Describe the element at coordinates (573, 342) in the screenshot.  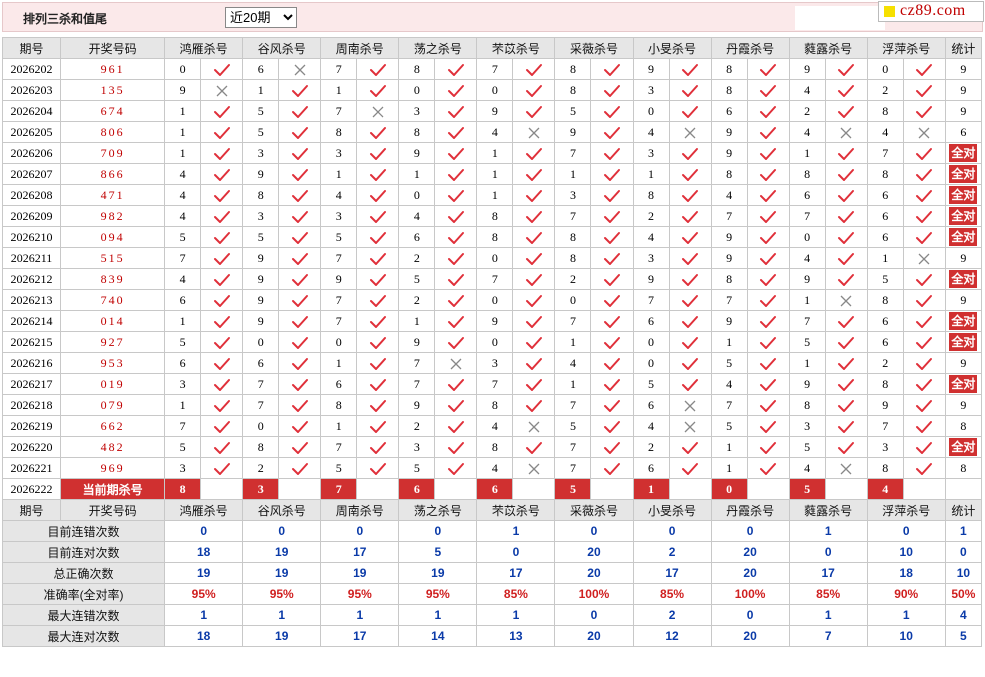
I see `kill-number: 1` at that location.